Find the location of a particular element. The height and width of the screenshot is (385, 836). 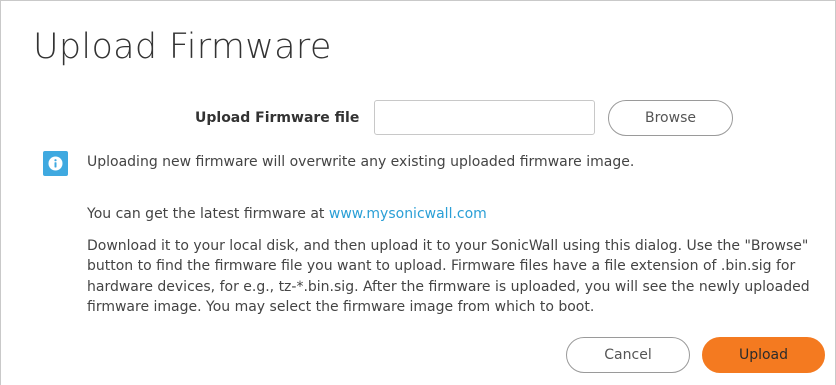

info-glyph-icon is located at coordinates (55, 163).